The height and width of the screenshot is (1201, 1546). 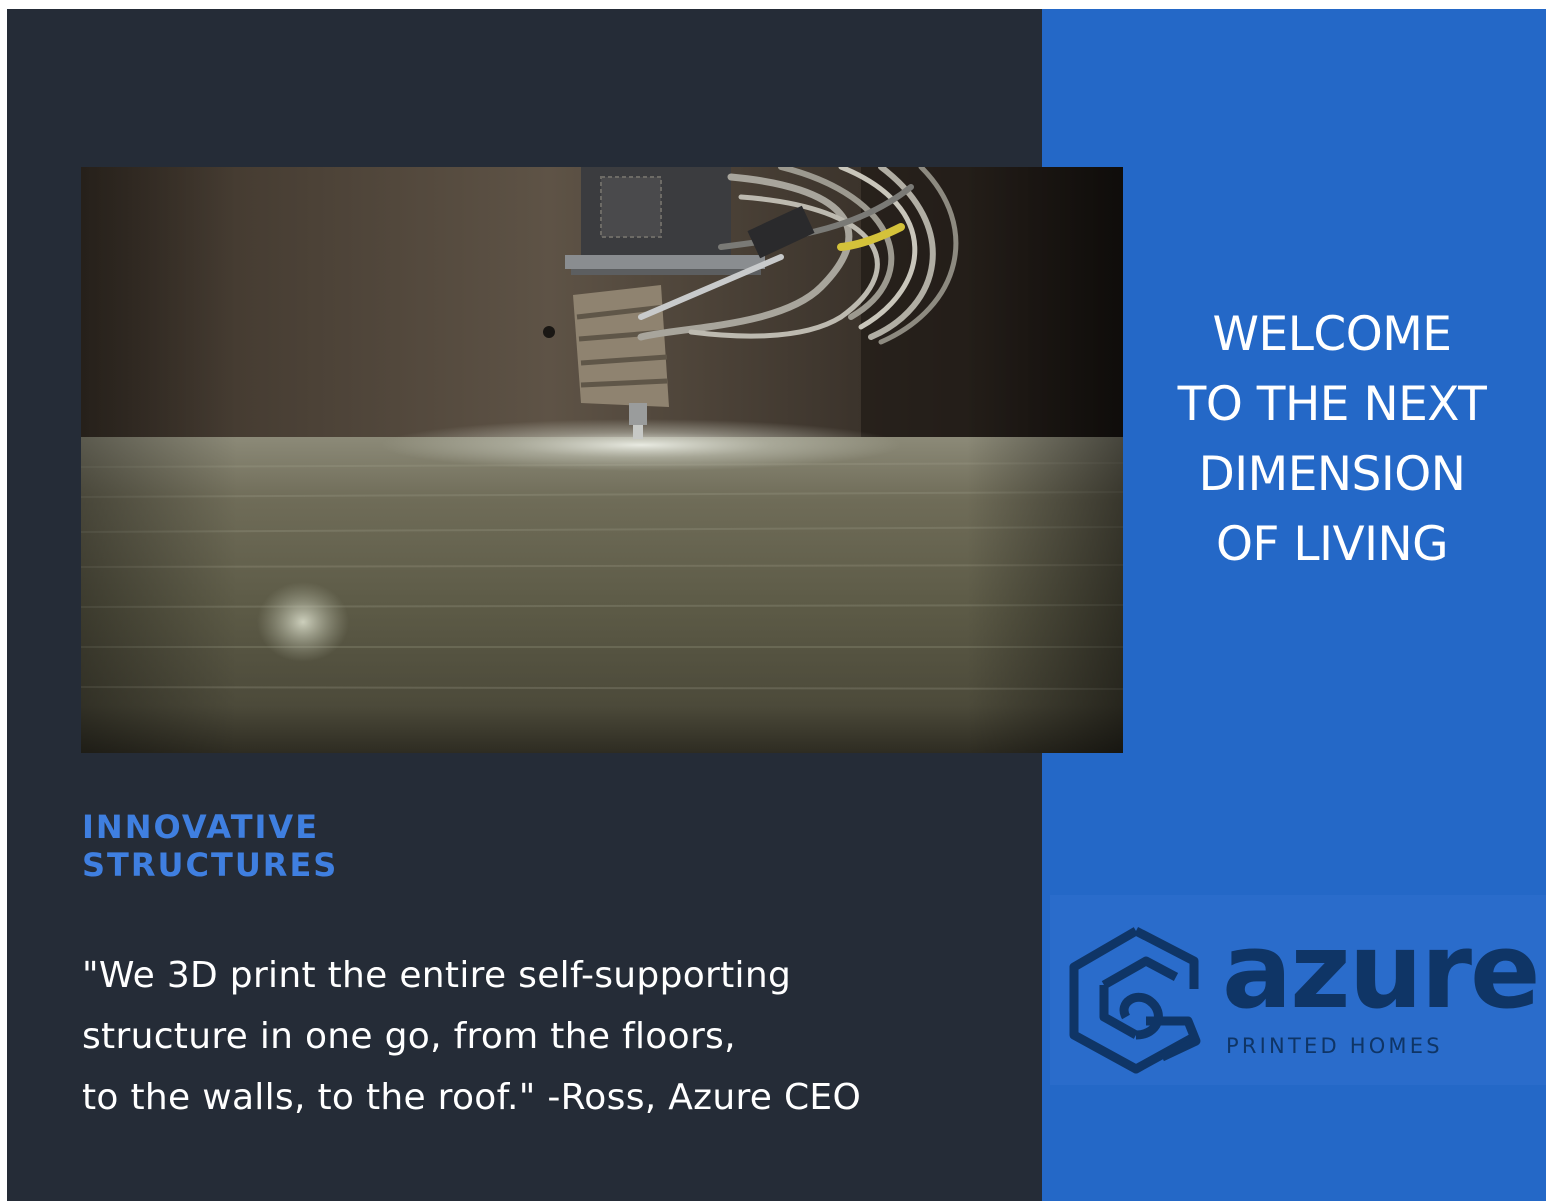 I want to click on printed-house-icon, so click(x=1135, y=1000).